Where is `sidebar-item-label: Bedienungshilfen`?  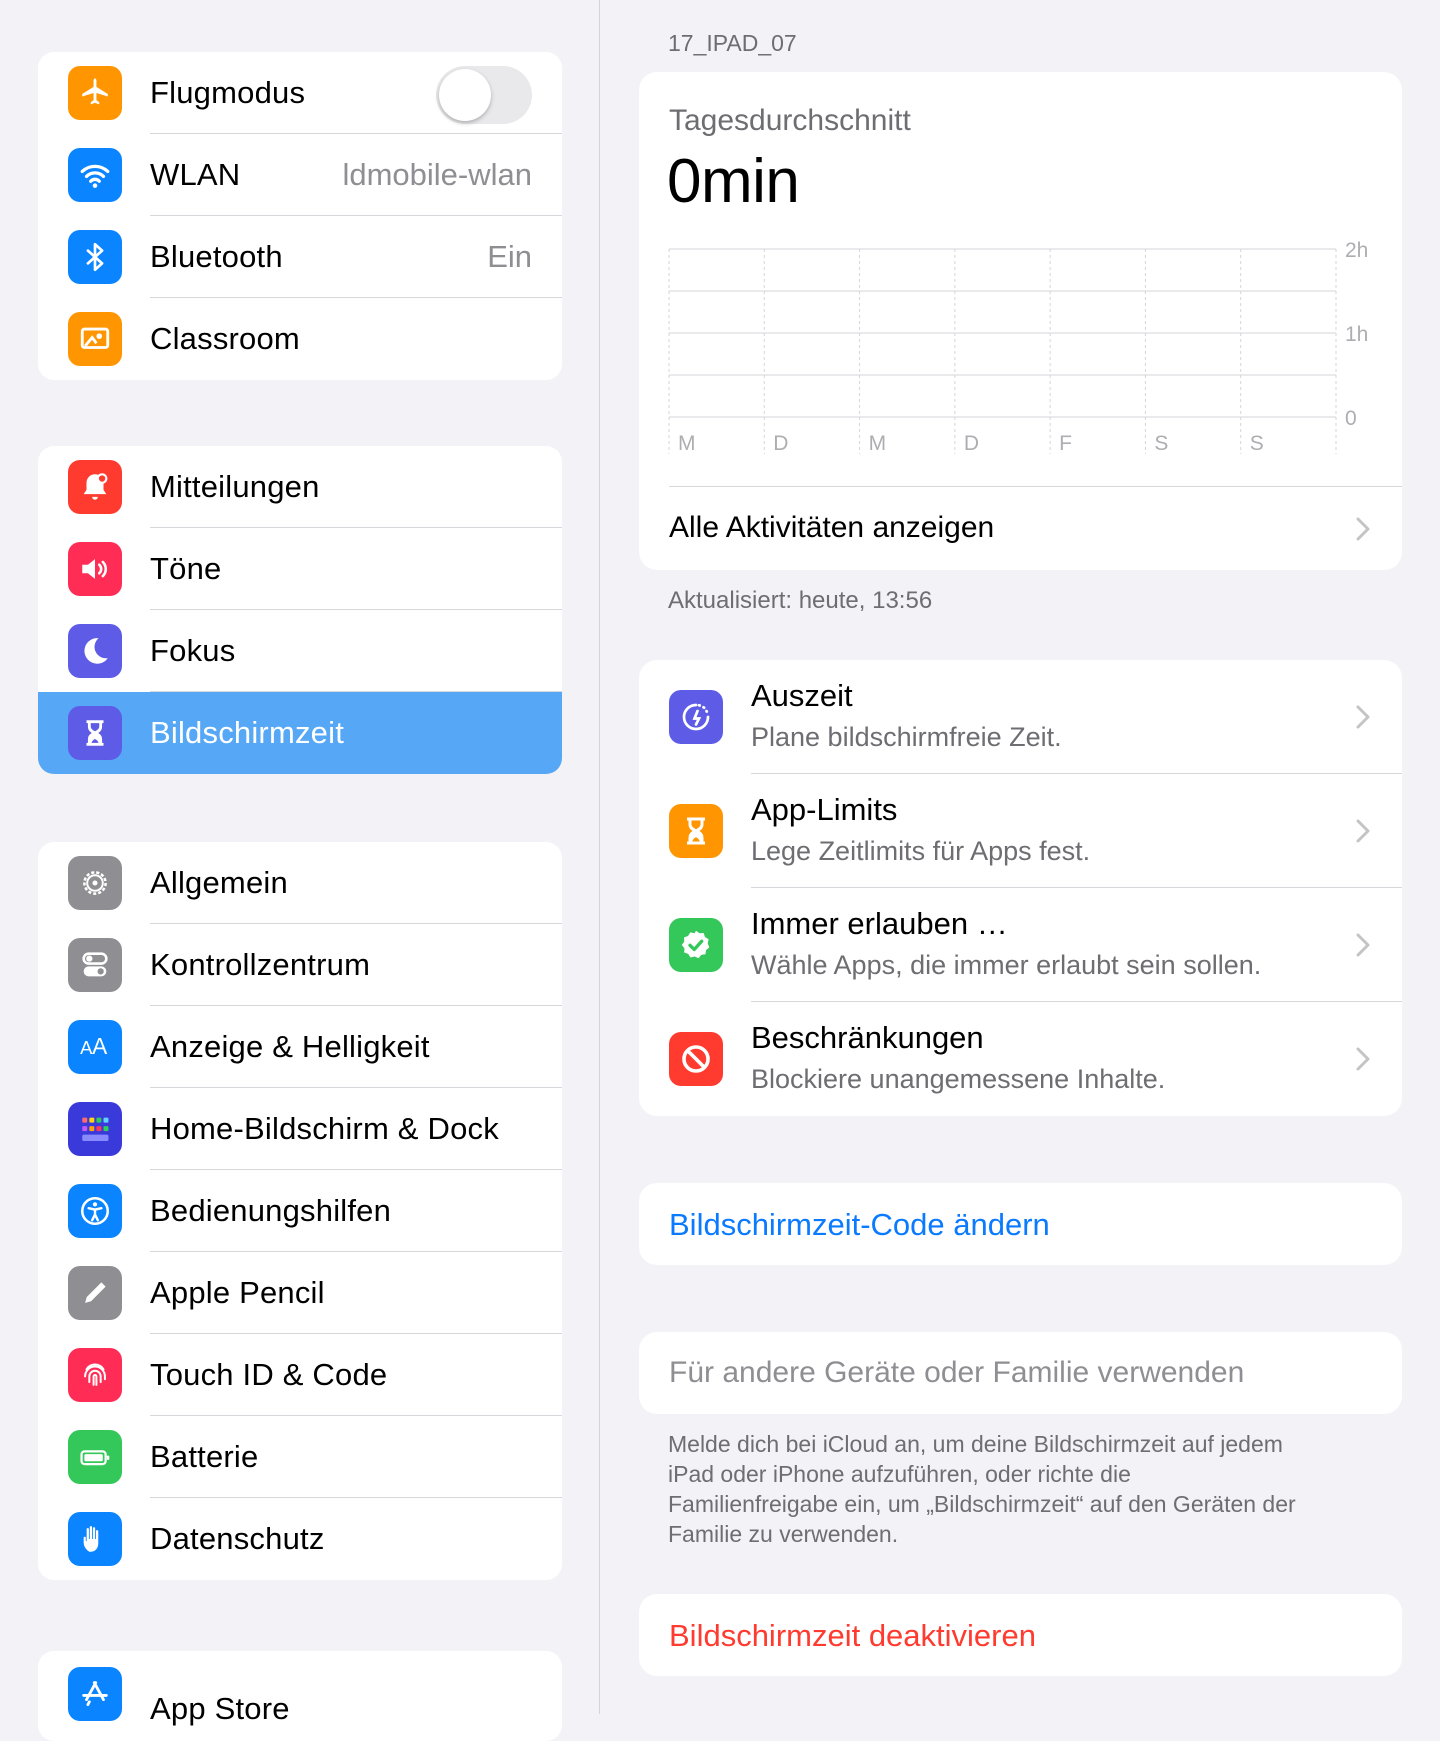
sidebar-item-label: Bedienungshilfen is located at coordinates (271, 1210).